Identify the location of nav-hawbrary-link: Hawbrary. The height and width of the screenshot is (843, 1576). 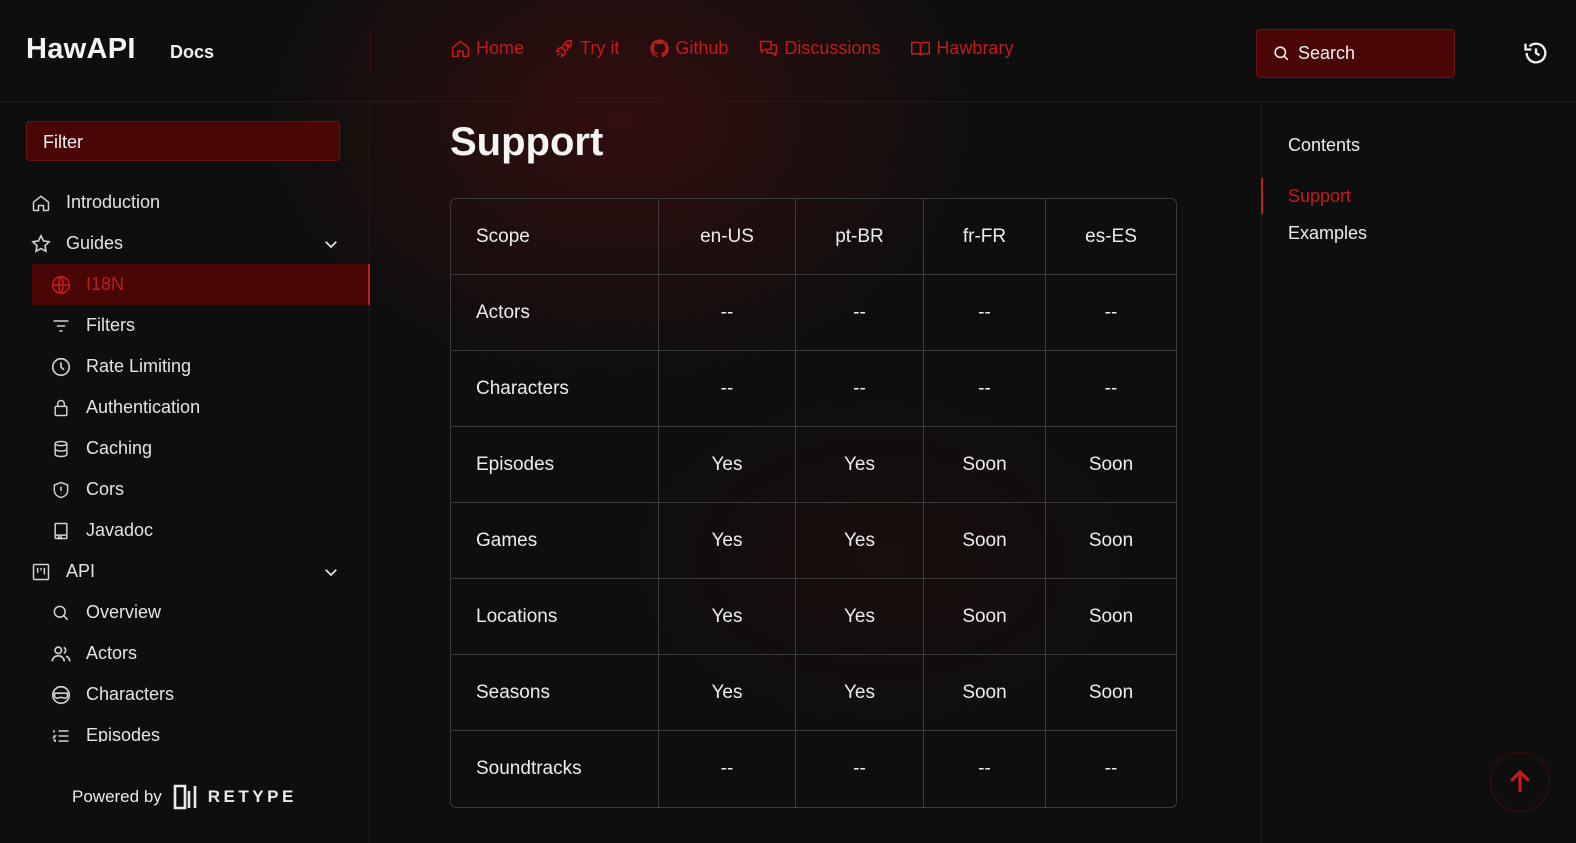
(961, 48).